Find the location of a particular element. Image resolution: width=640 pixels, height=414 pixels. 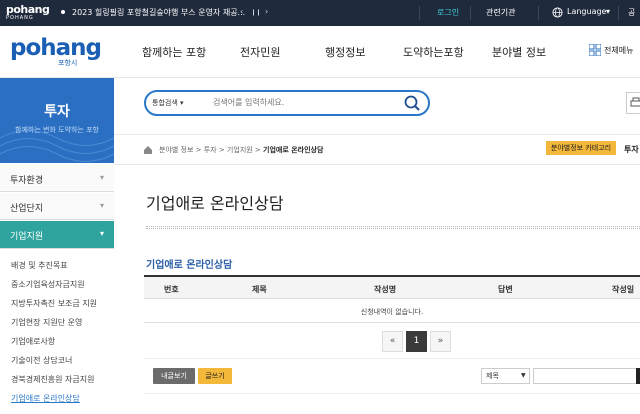

board-title: 기업애로 온라인상담 is located at coordinates (189, 265).